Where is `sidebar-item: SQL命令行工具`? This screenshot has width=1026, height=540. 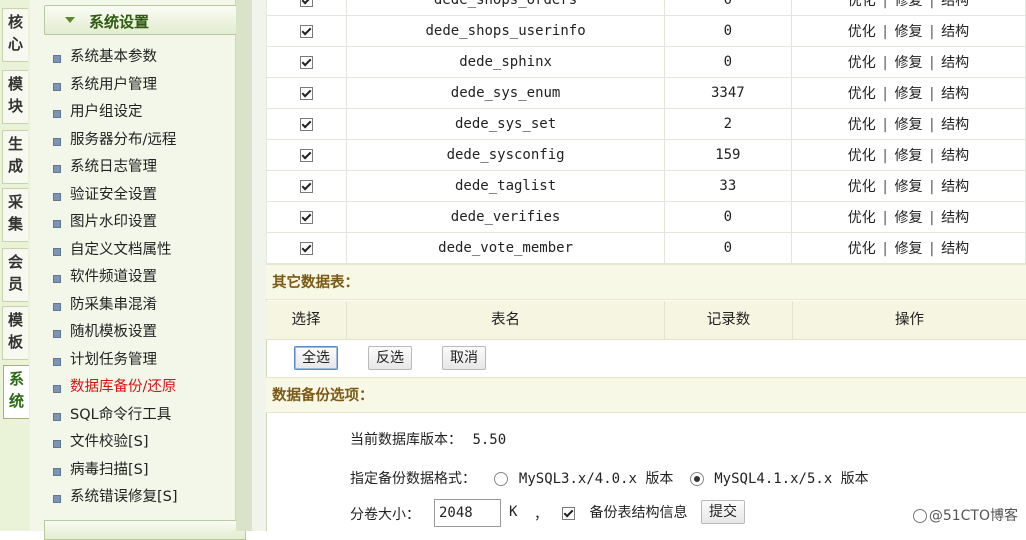 sidebar-item: SQL命令行工具 is located at coordinates (115, 416).